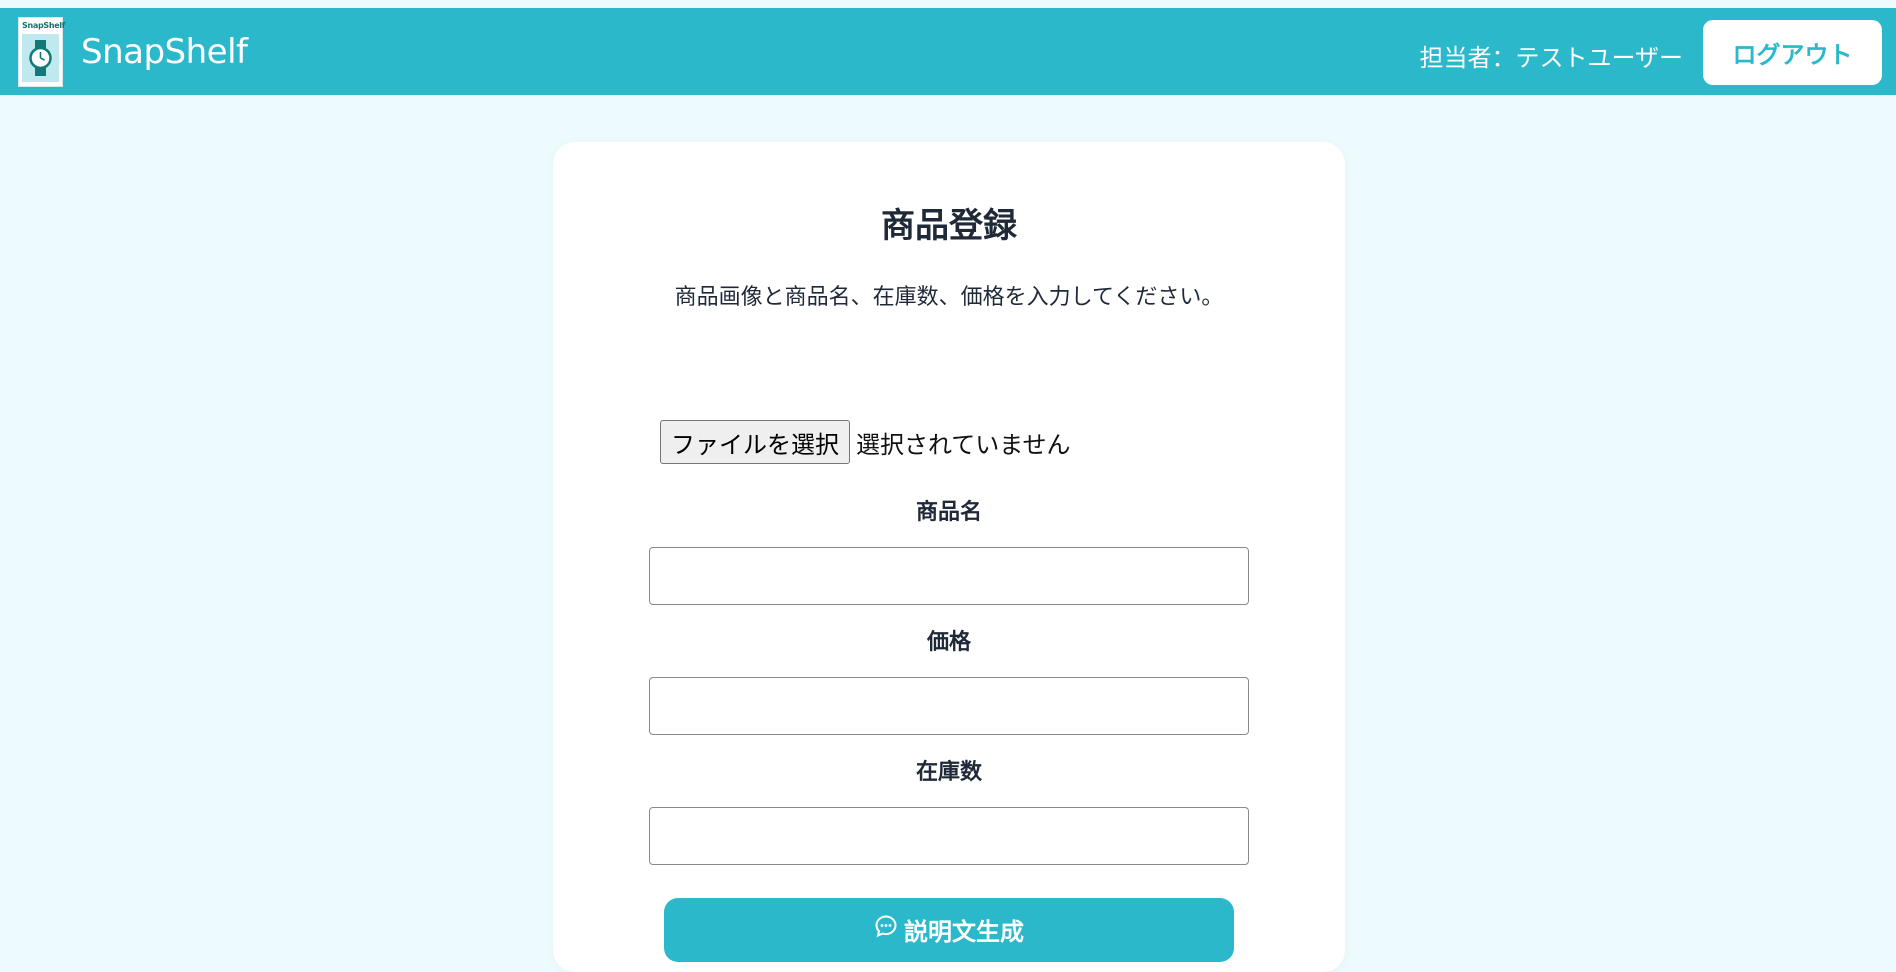 This screenshot has height=972, width=1896. I want to click on top-strip, so click(948, 4).